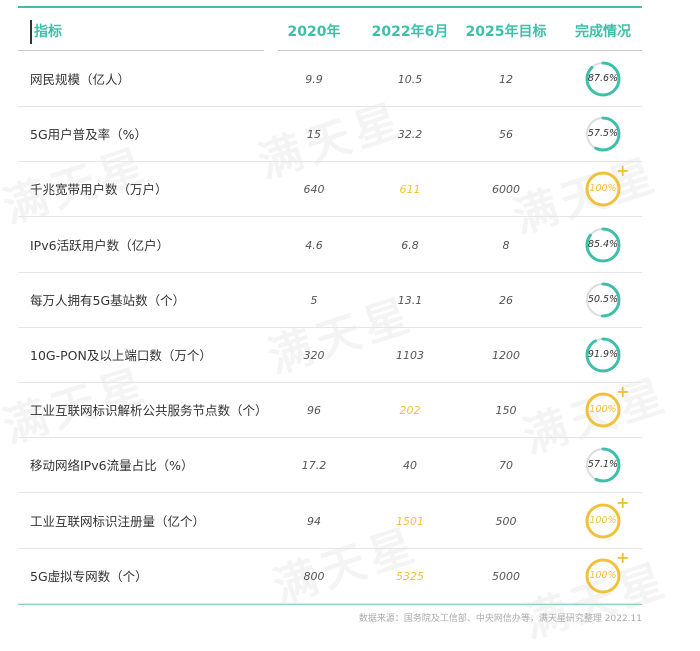  What do you see at coordinates (330, 7) in the screenshot?
I see `top-rule` at bounding box center [330, 7].